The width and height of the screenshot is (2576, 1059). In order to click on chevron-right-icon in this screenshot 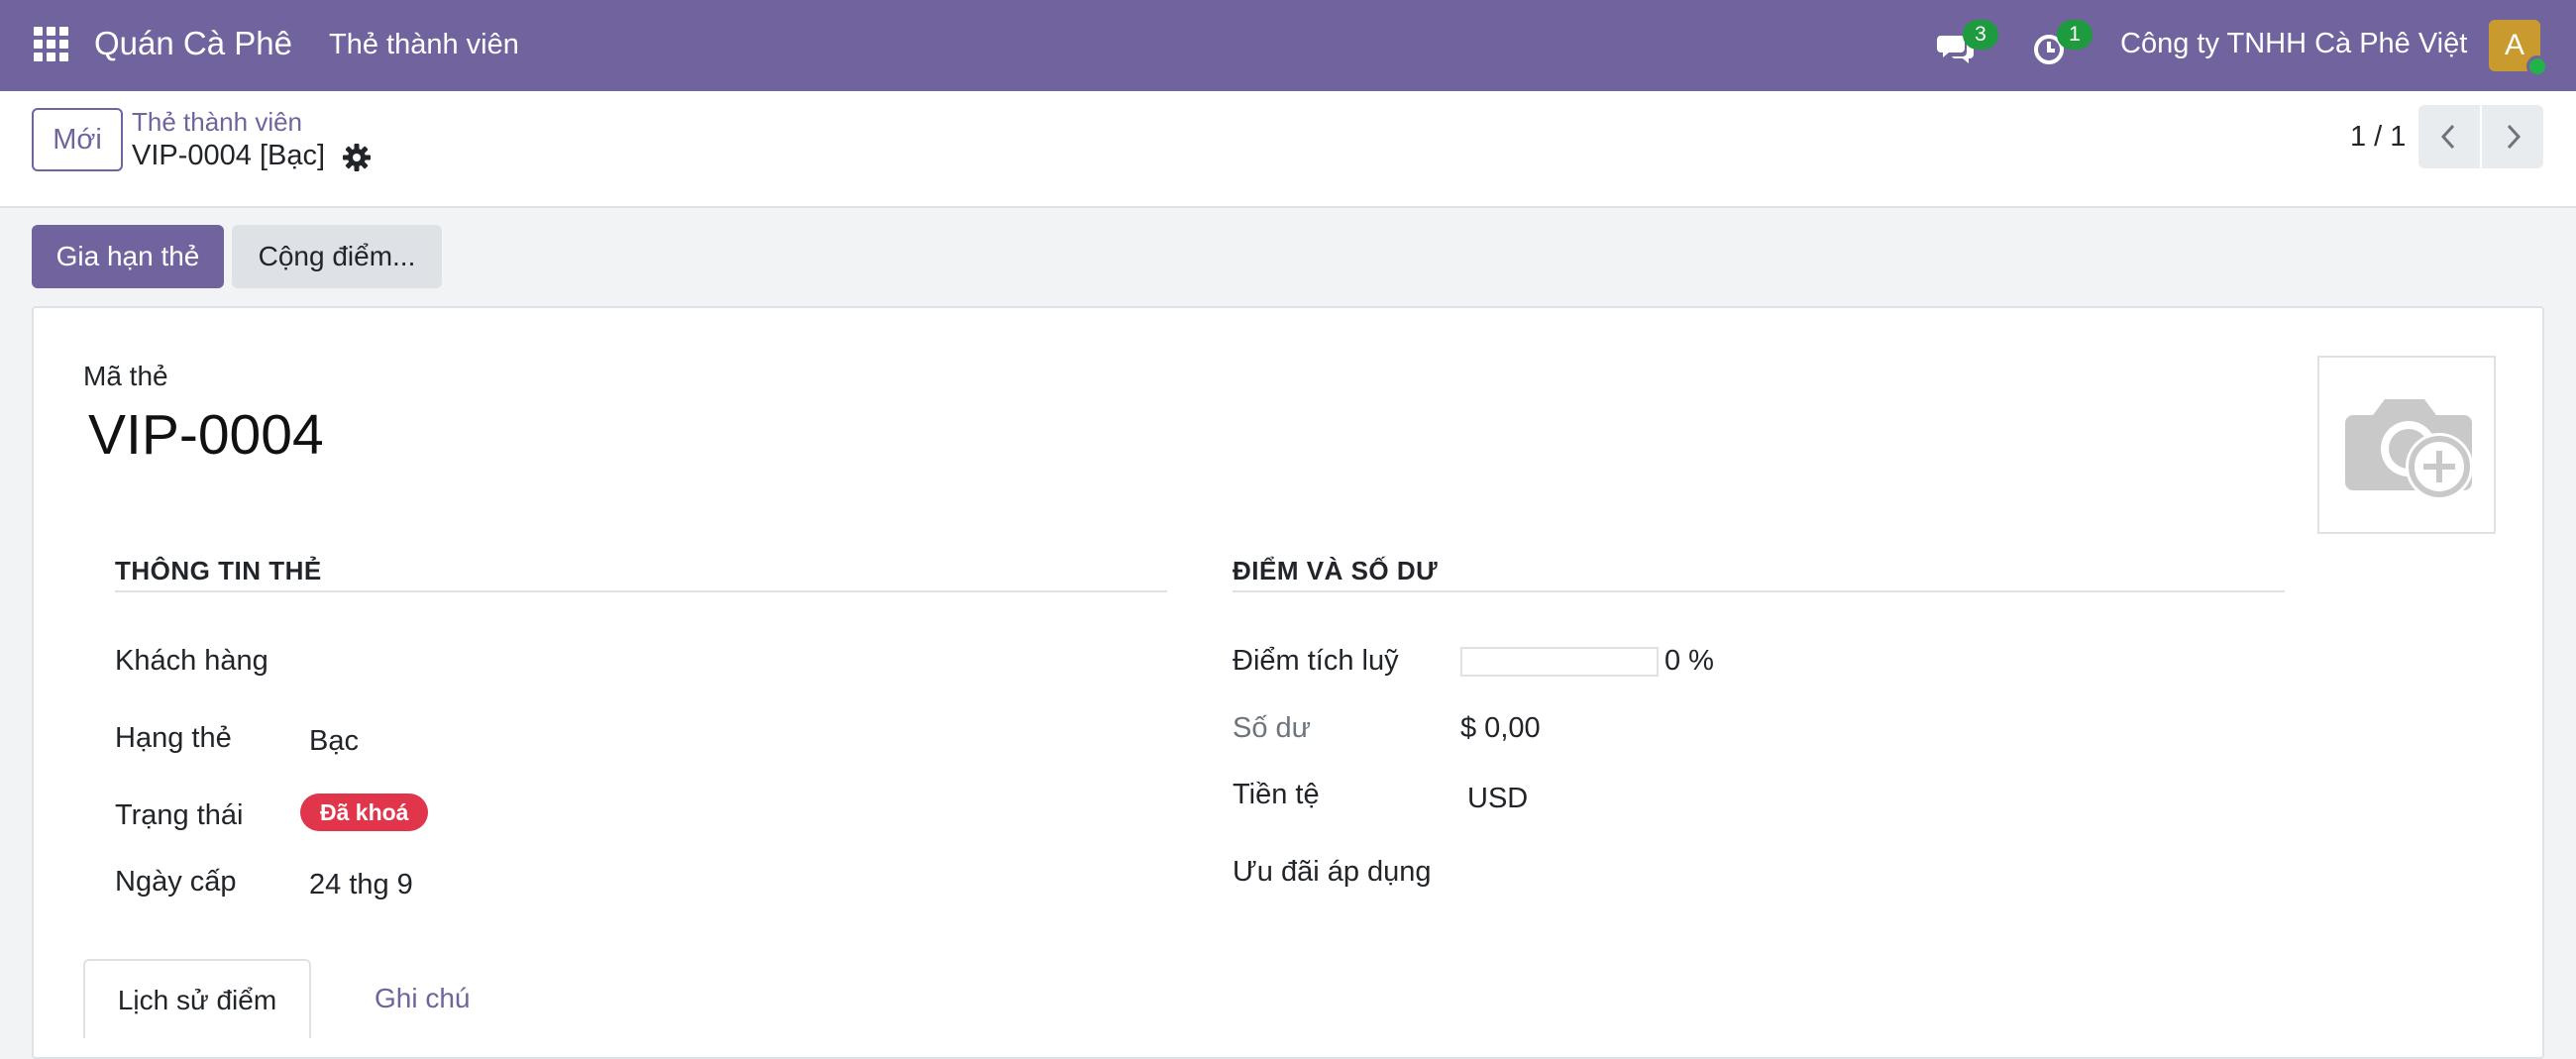, I will do `click(2514, 137)`.